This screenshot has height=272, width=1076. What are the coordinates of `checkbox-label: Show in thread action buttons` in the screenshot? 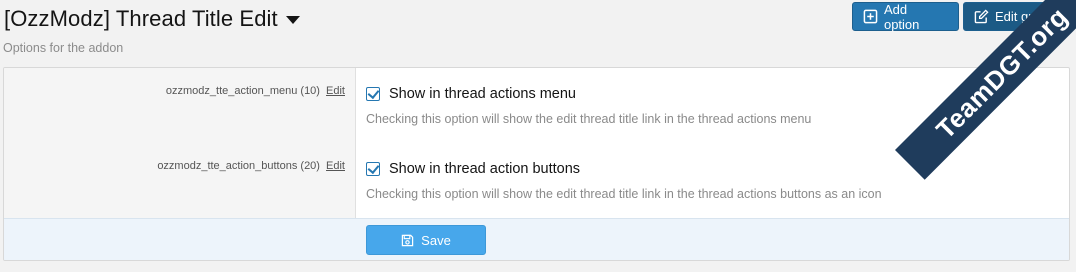 It's located at (484, 169).